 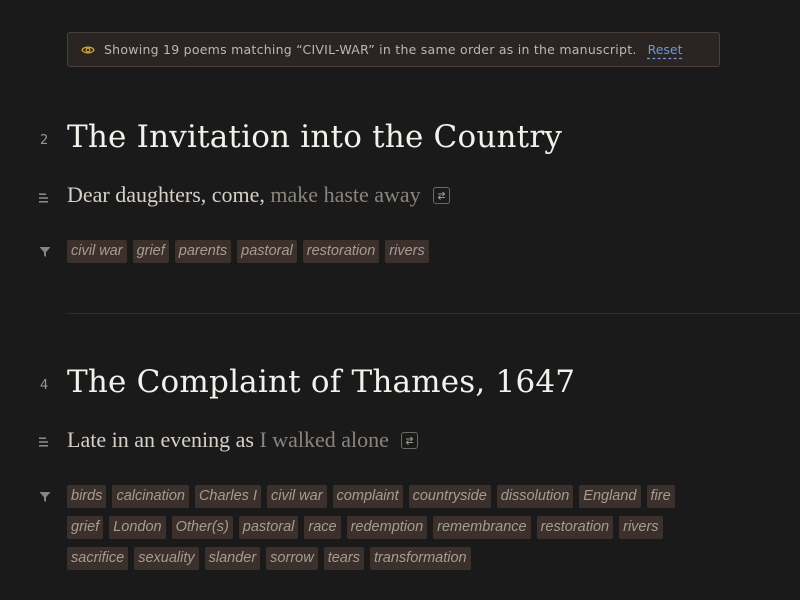 What do you see at coordinates (321, 382) in the screenshot?
I see `poem-title: The Complaint of Thames, 1647` at bounding box center [321, 382].